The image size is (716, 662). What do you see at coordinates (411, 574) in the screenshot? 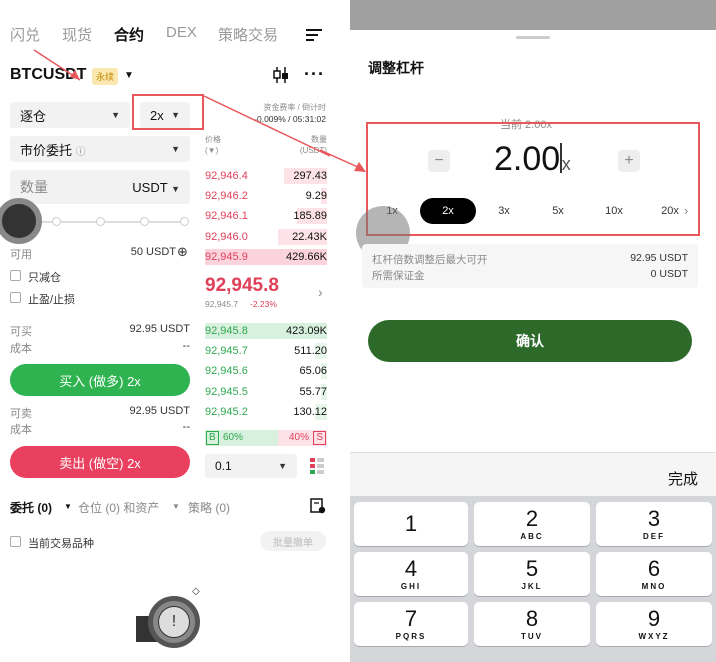
I see `key-4: 4 GHI` at bounding box center [411, 574].